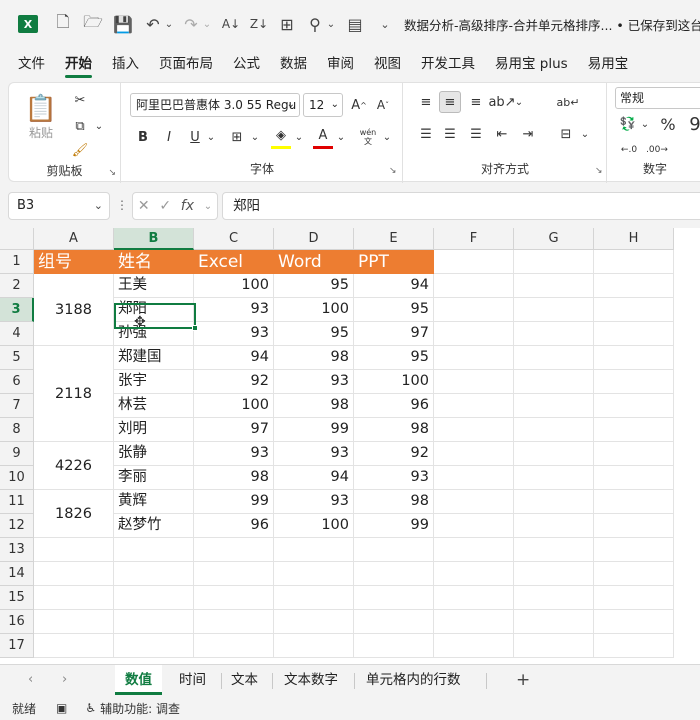  I want to click on row-header-8: 8, so click(17, 430).